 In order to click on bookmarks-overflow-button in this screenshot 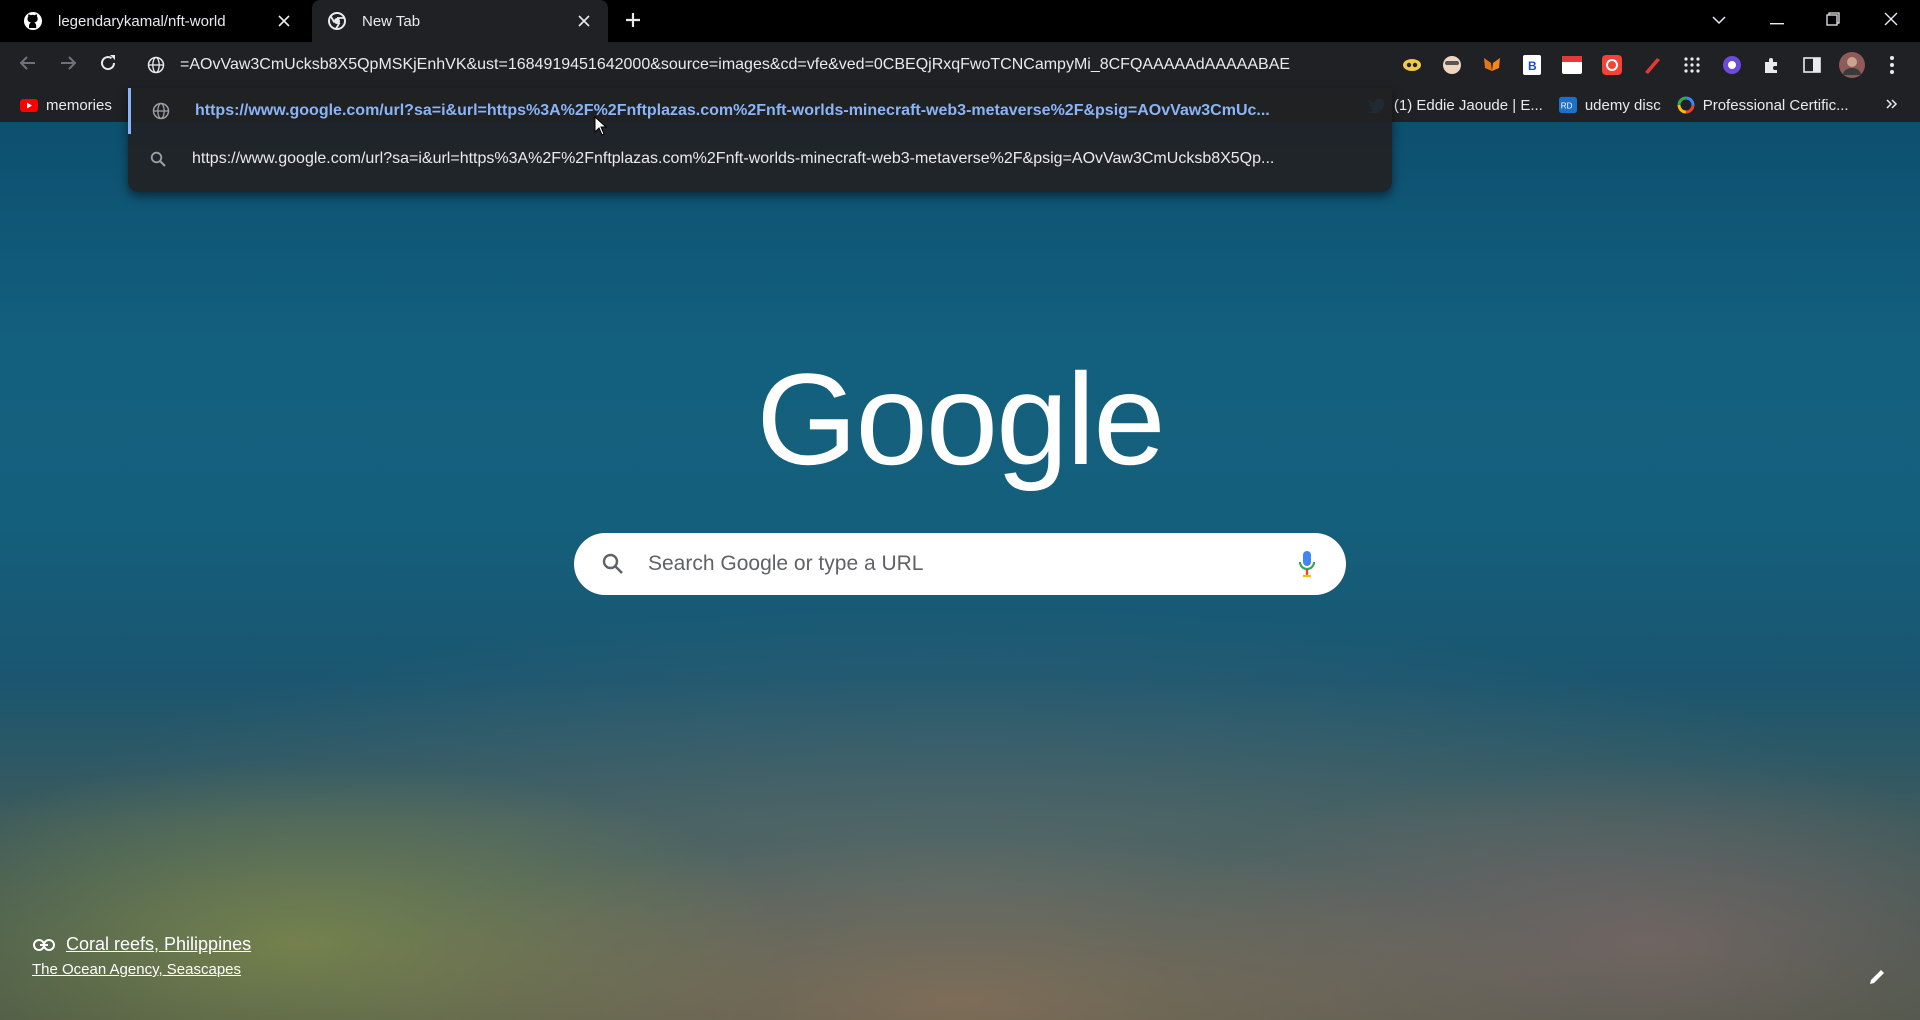, I will do `click(1892, 105)`.